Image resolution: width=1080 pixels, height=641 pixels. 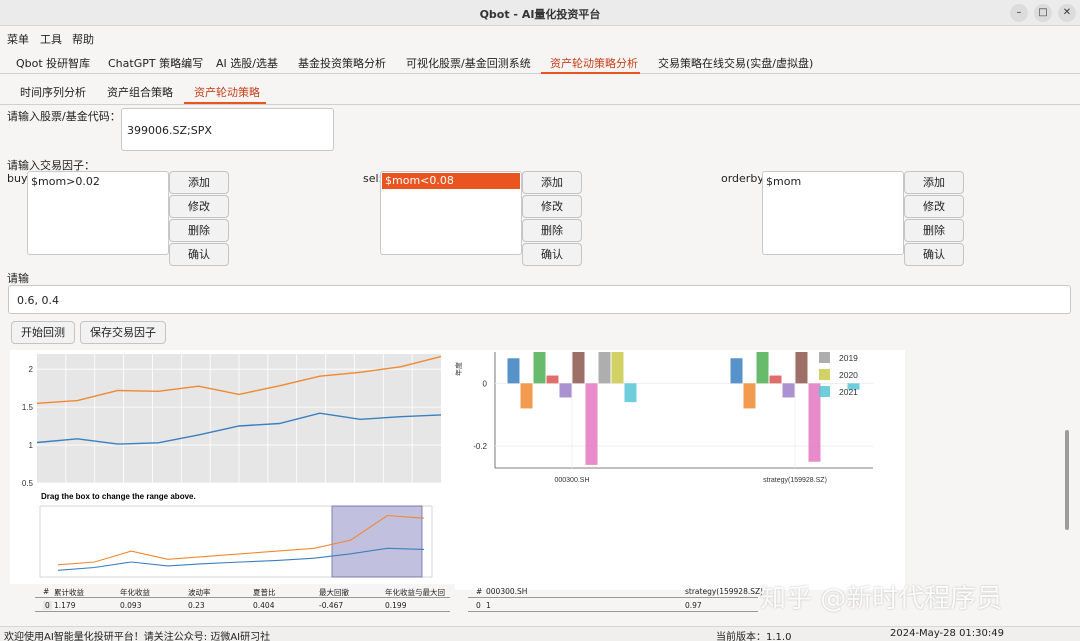 What do you see at coordinates (848, 358) in the screenshot?
I see `legend-label: 2019` at bounding box center [848, 358].